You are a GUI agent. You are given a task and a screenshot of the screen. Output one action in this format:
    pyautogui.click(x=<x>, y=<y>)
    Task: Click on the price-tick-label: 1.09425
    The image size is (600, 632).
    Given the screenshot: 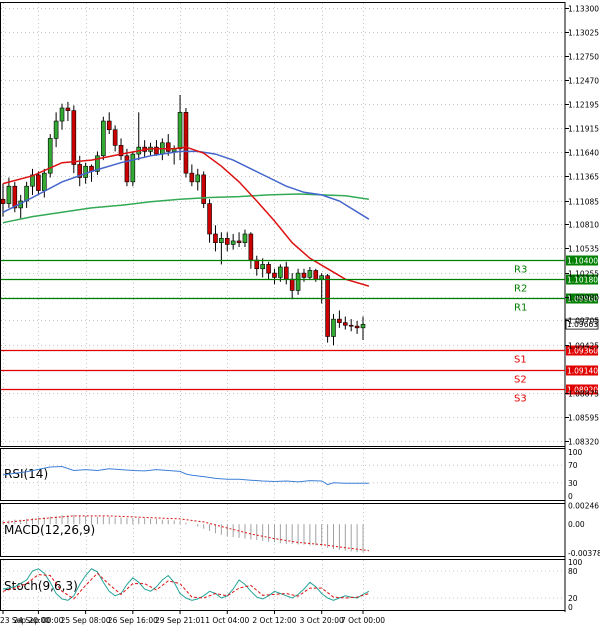 What is the action you would take?
    pyautogui.click(x=583, y=346)
    